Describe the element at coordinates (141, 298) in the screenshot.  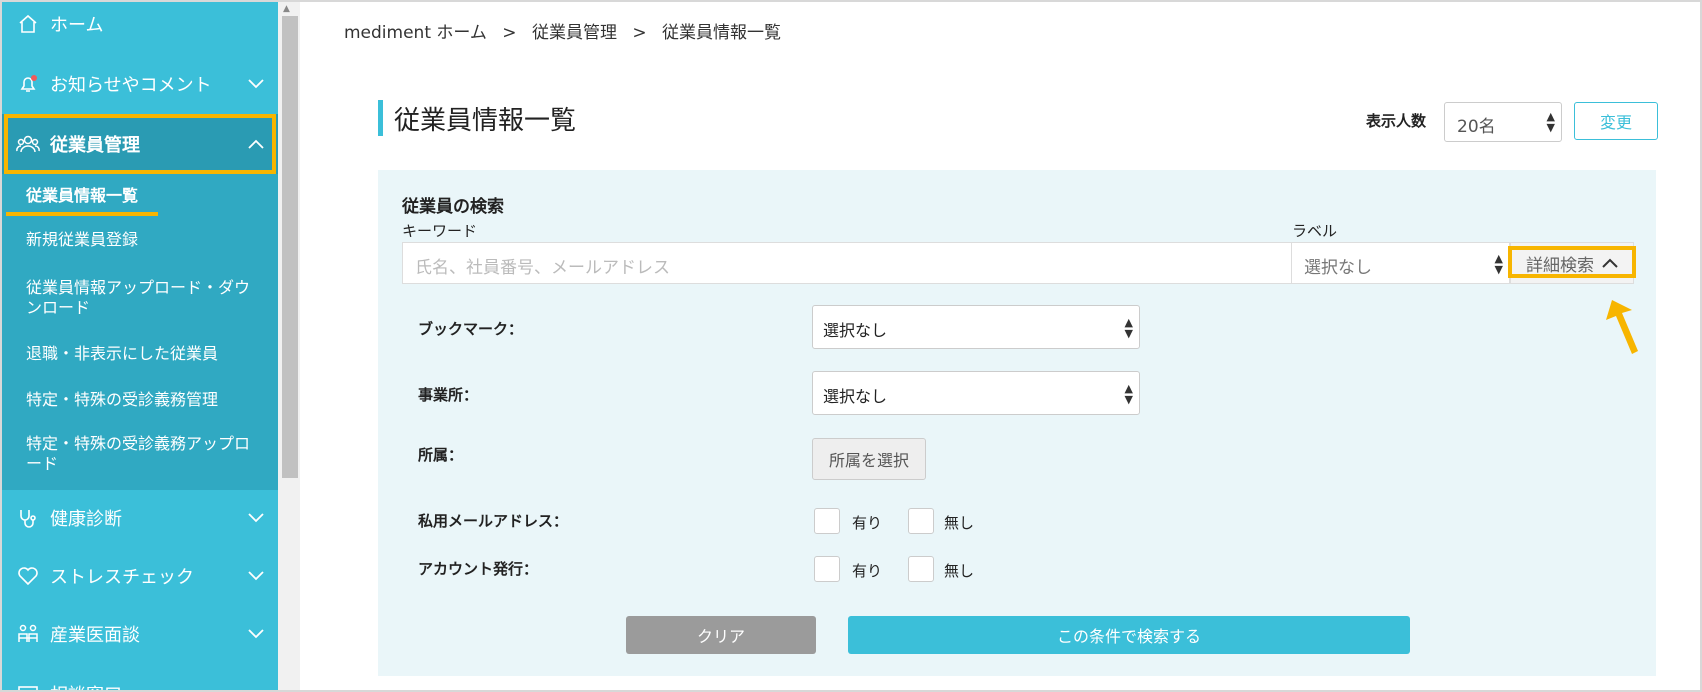
I see `submenu-item-upload-download: 従業員情報アップロード・ダウンロード` at that location.